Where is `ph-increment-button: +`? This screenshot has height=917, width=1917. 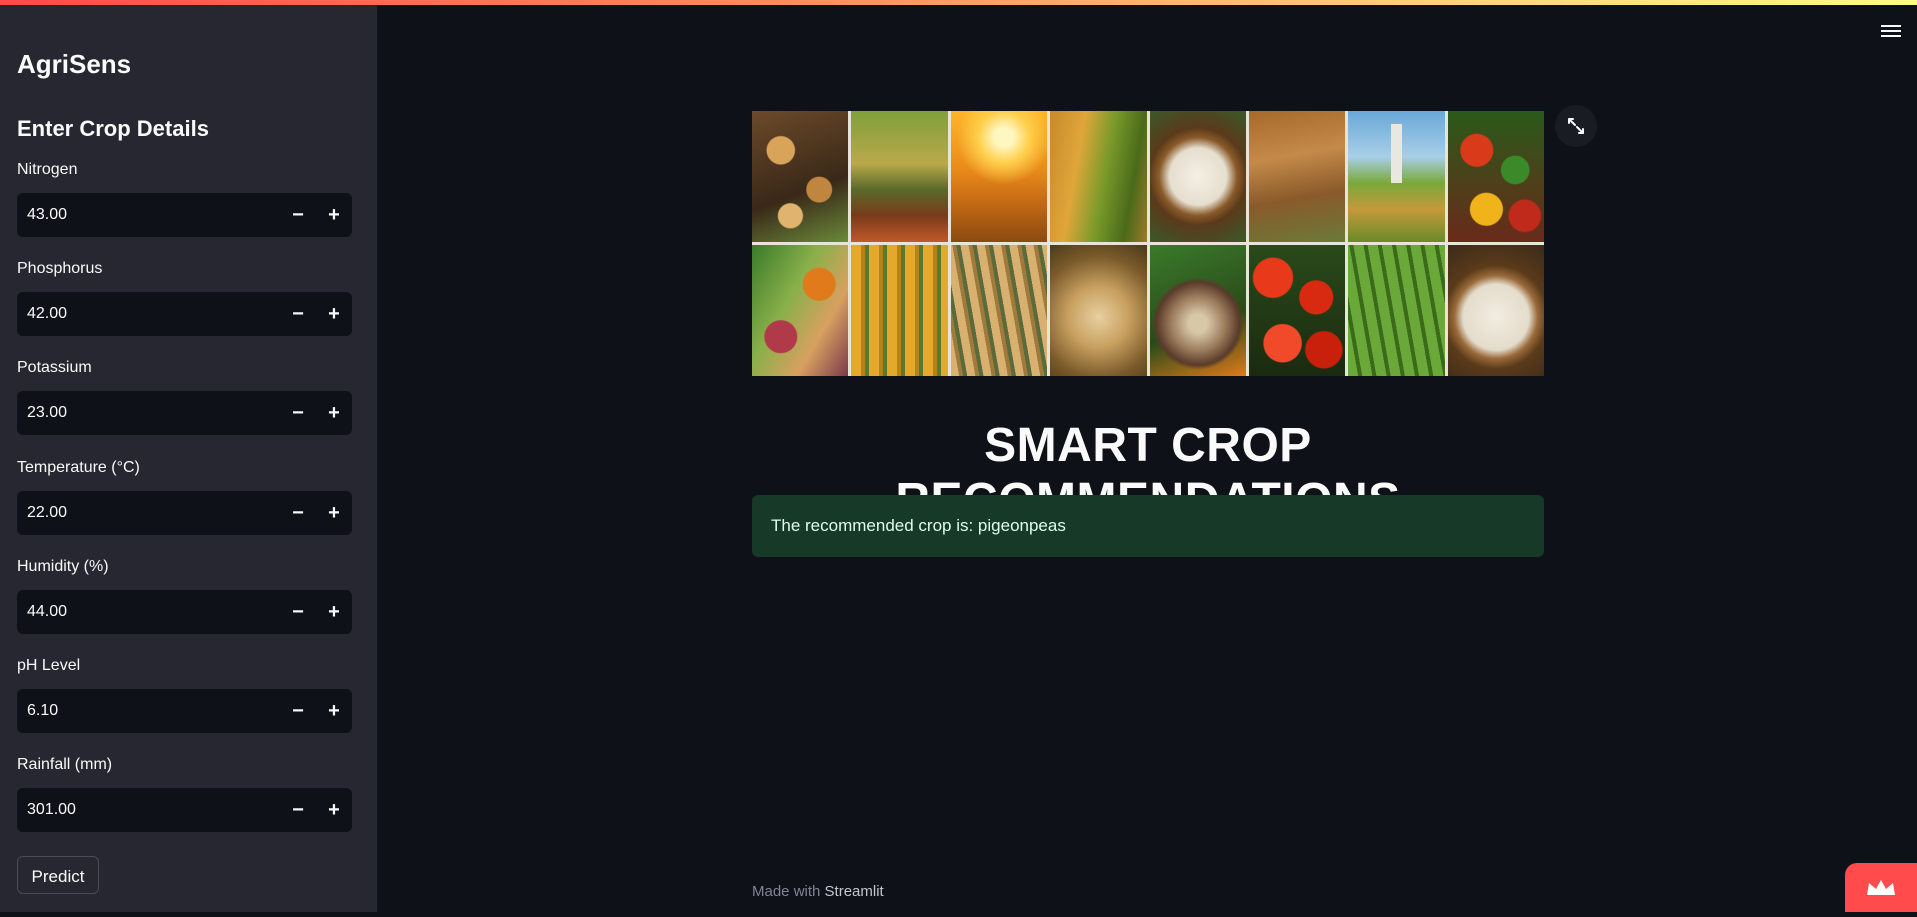
ph-increment-button: + is located at coordinates (334, 711).